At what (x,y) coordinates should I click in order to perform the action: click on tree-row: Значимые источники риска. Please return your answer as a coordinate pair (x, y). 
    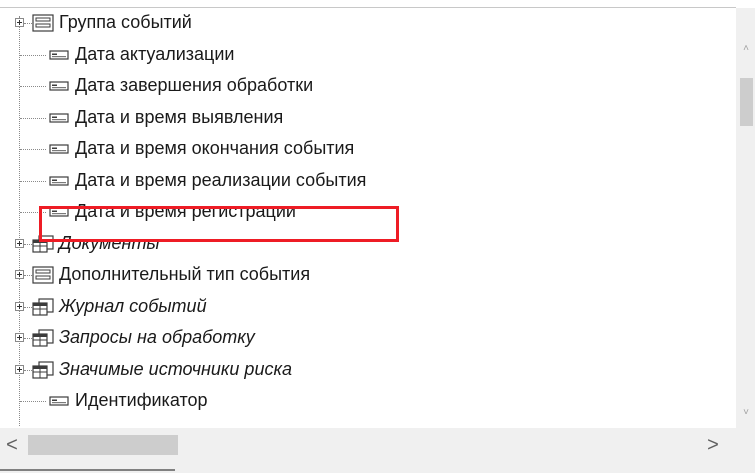
    Looking at the image, I should click on (368, 369).